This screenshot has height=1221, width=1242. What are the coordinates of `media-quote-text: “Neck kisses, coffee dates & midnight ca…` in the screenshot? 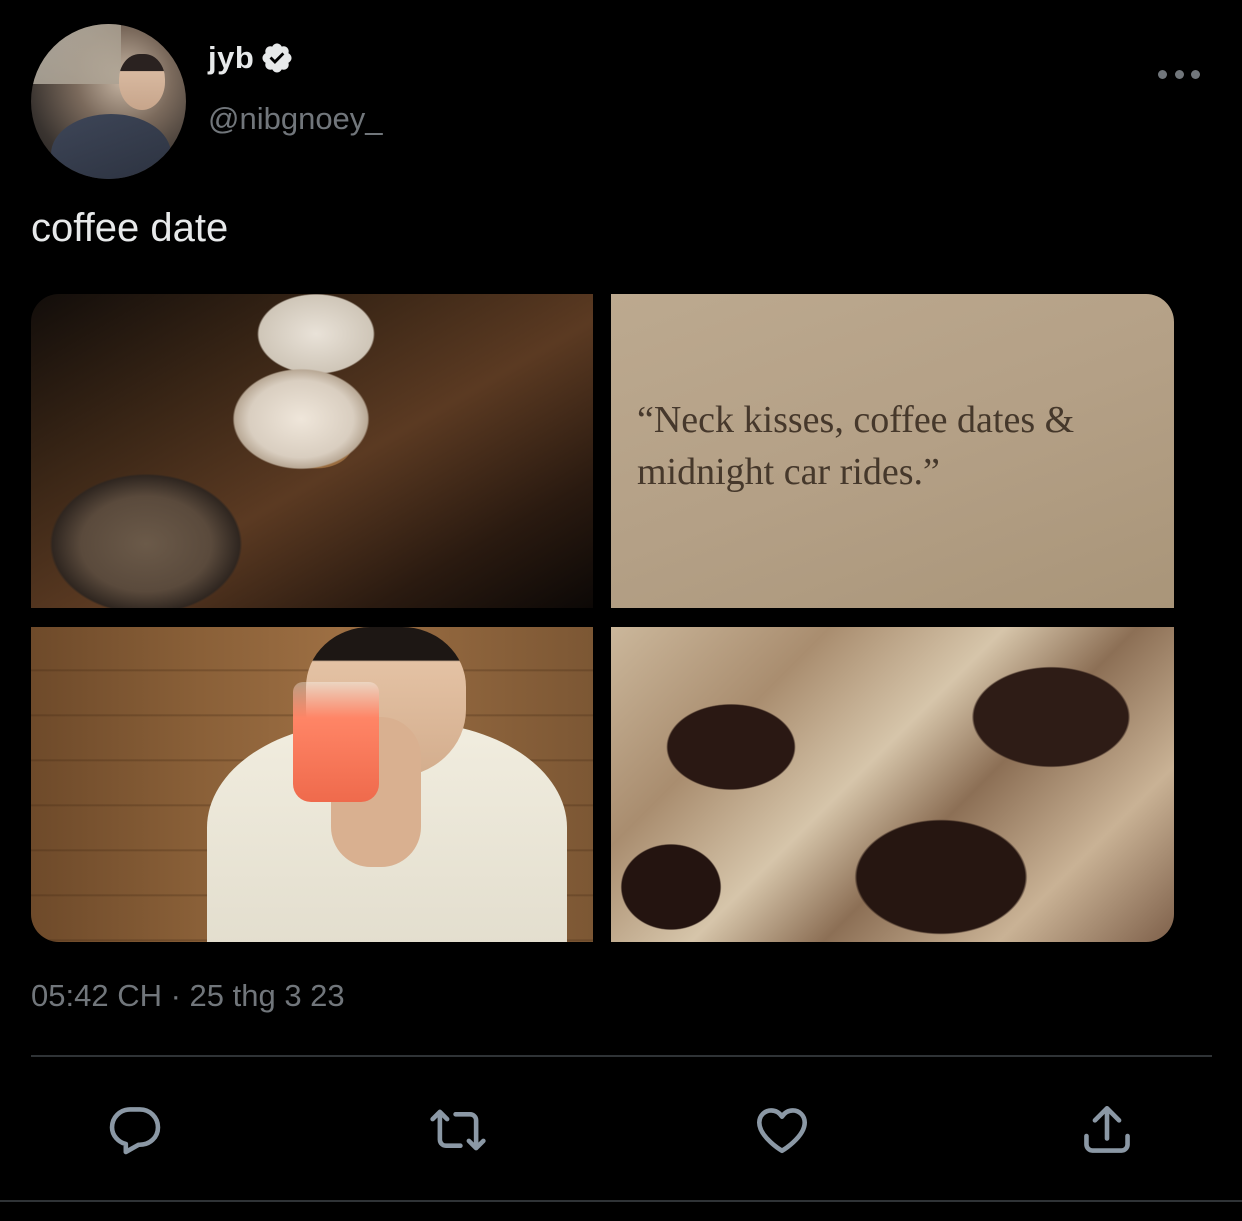 It's located at (856, 446).